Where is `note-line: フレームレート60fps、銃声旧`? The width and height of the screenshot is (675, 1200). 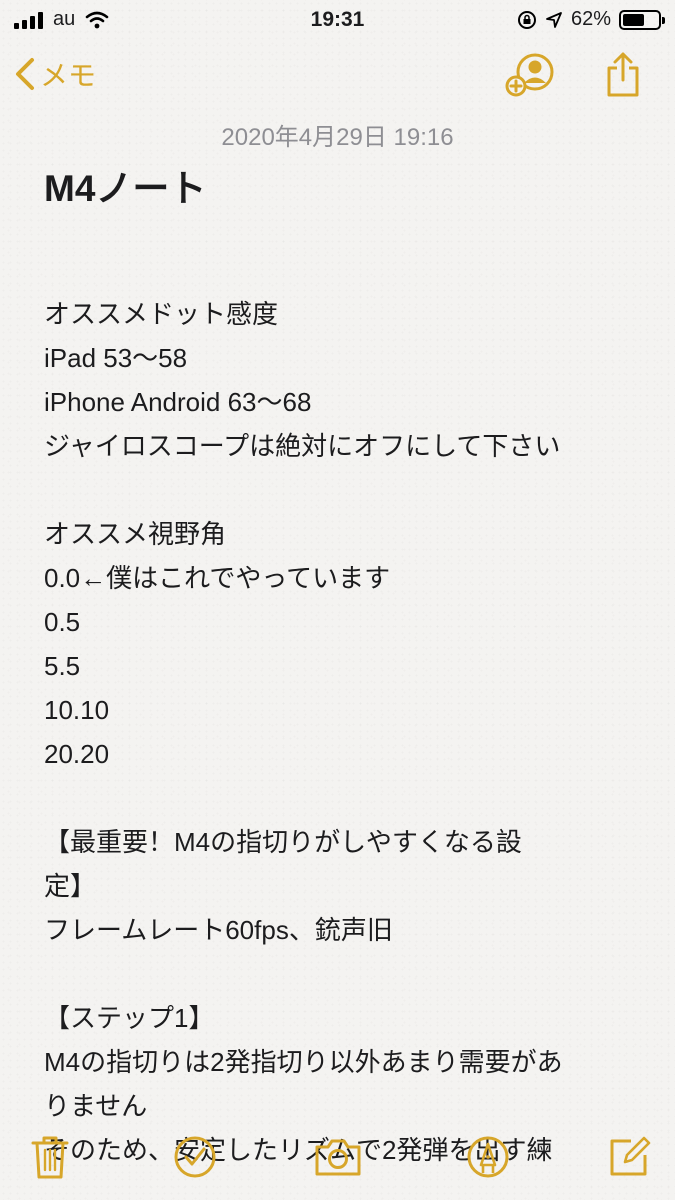 note-line: フレームレート60fps、銃声旧 is located at coordinates (344, 930).